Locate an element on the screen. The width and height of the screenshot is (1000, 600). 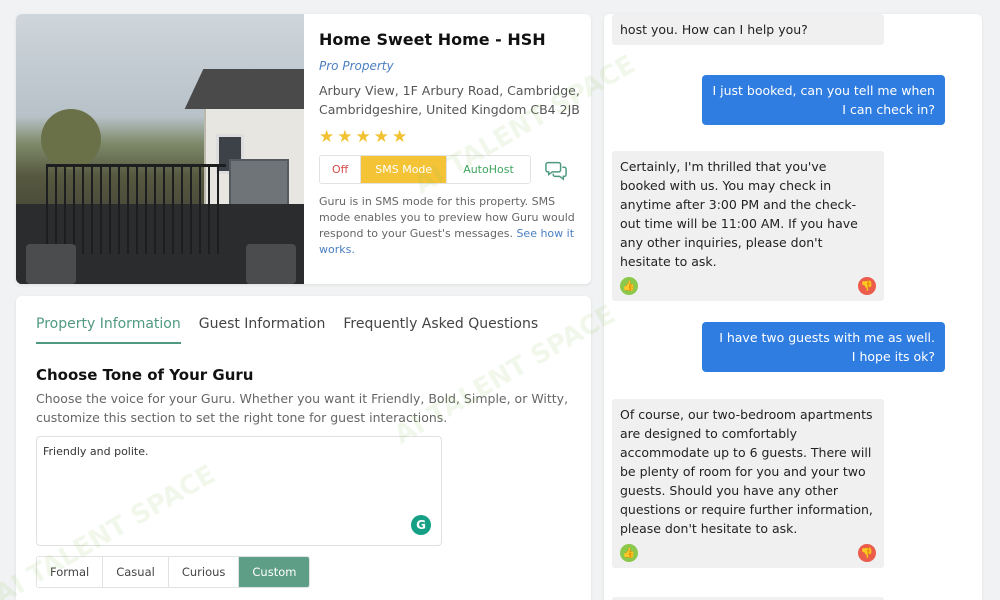
tone-textarea: Friendly and polite. G is located at coordinates (239, 491).